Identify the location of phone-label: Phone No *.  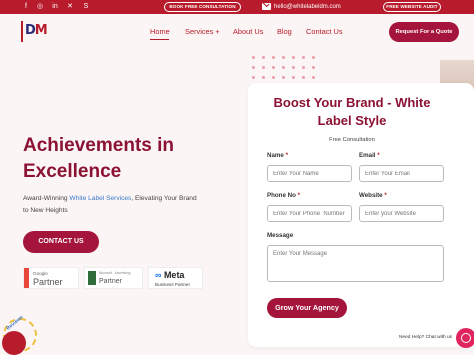
(284, 195).